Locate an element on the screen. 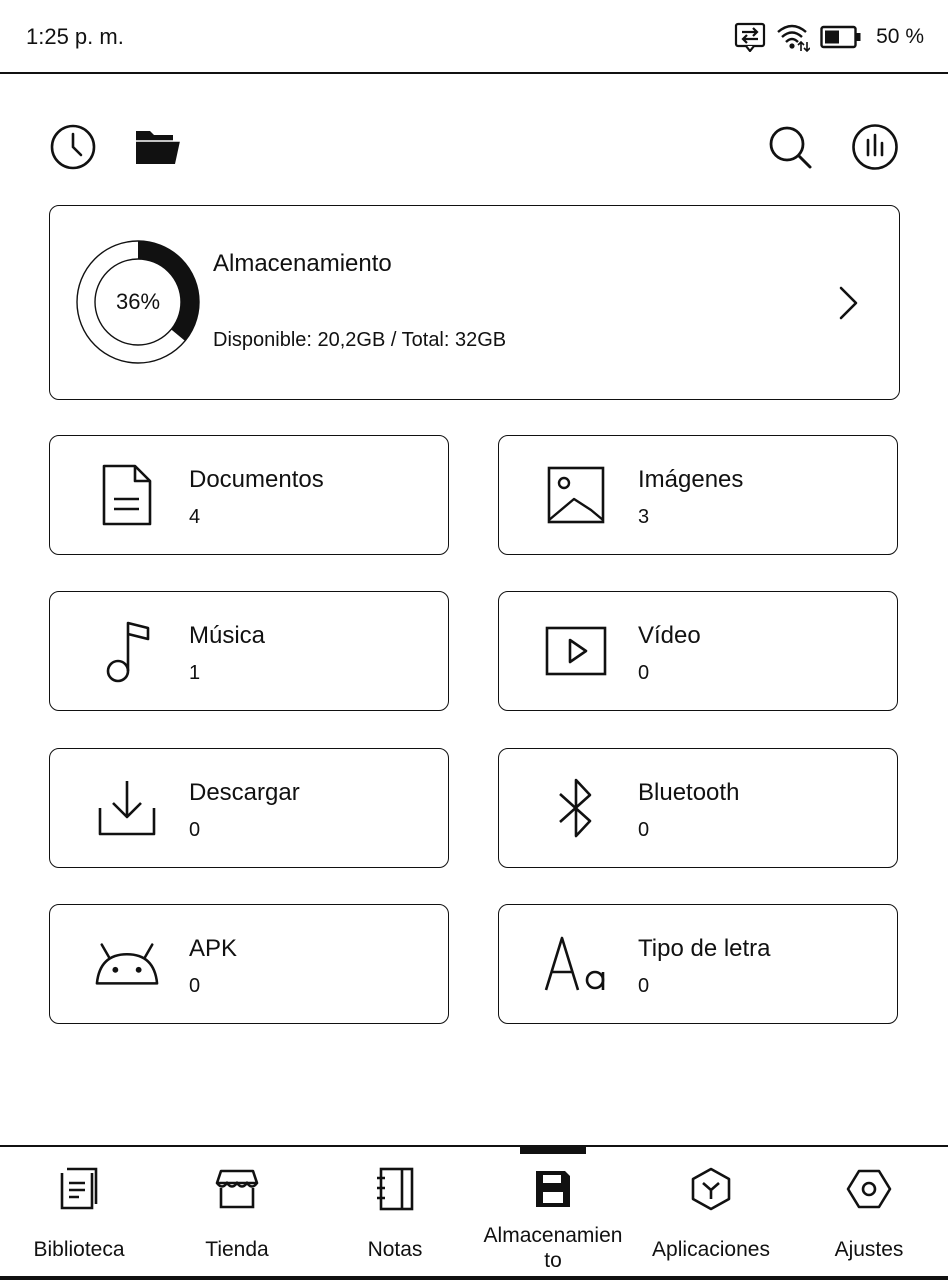 The height and width of the screenshot is (1280, 948). category-name: Tipo de letra is located at coordinates (704, 948).